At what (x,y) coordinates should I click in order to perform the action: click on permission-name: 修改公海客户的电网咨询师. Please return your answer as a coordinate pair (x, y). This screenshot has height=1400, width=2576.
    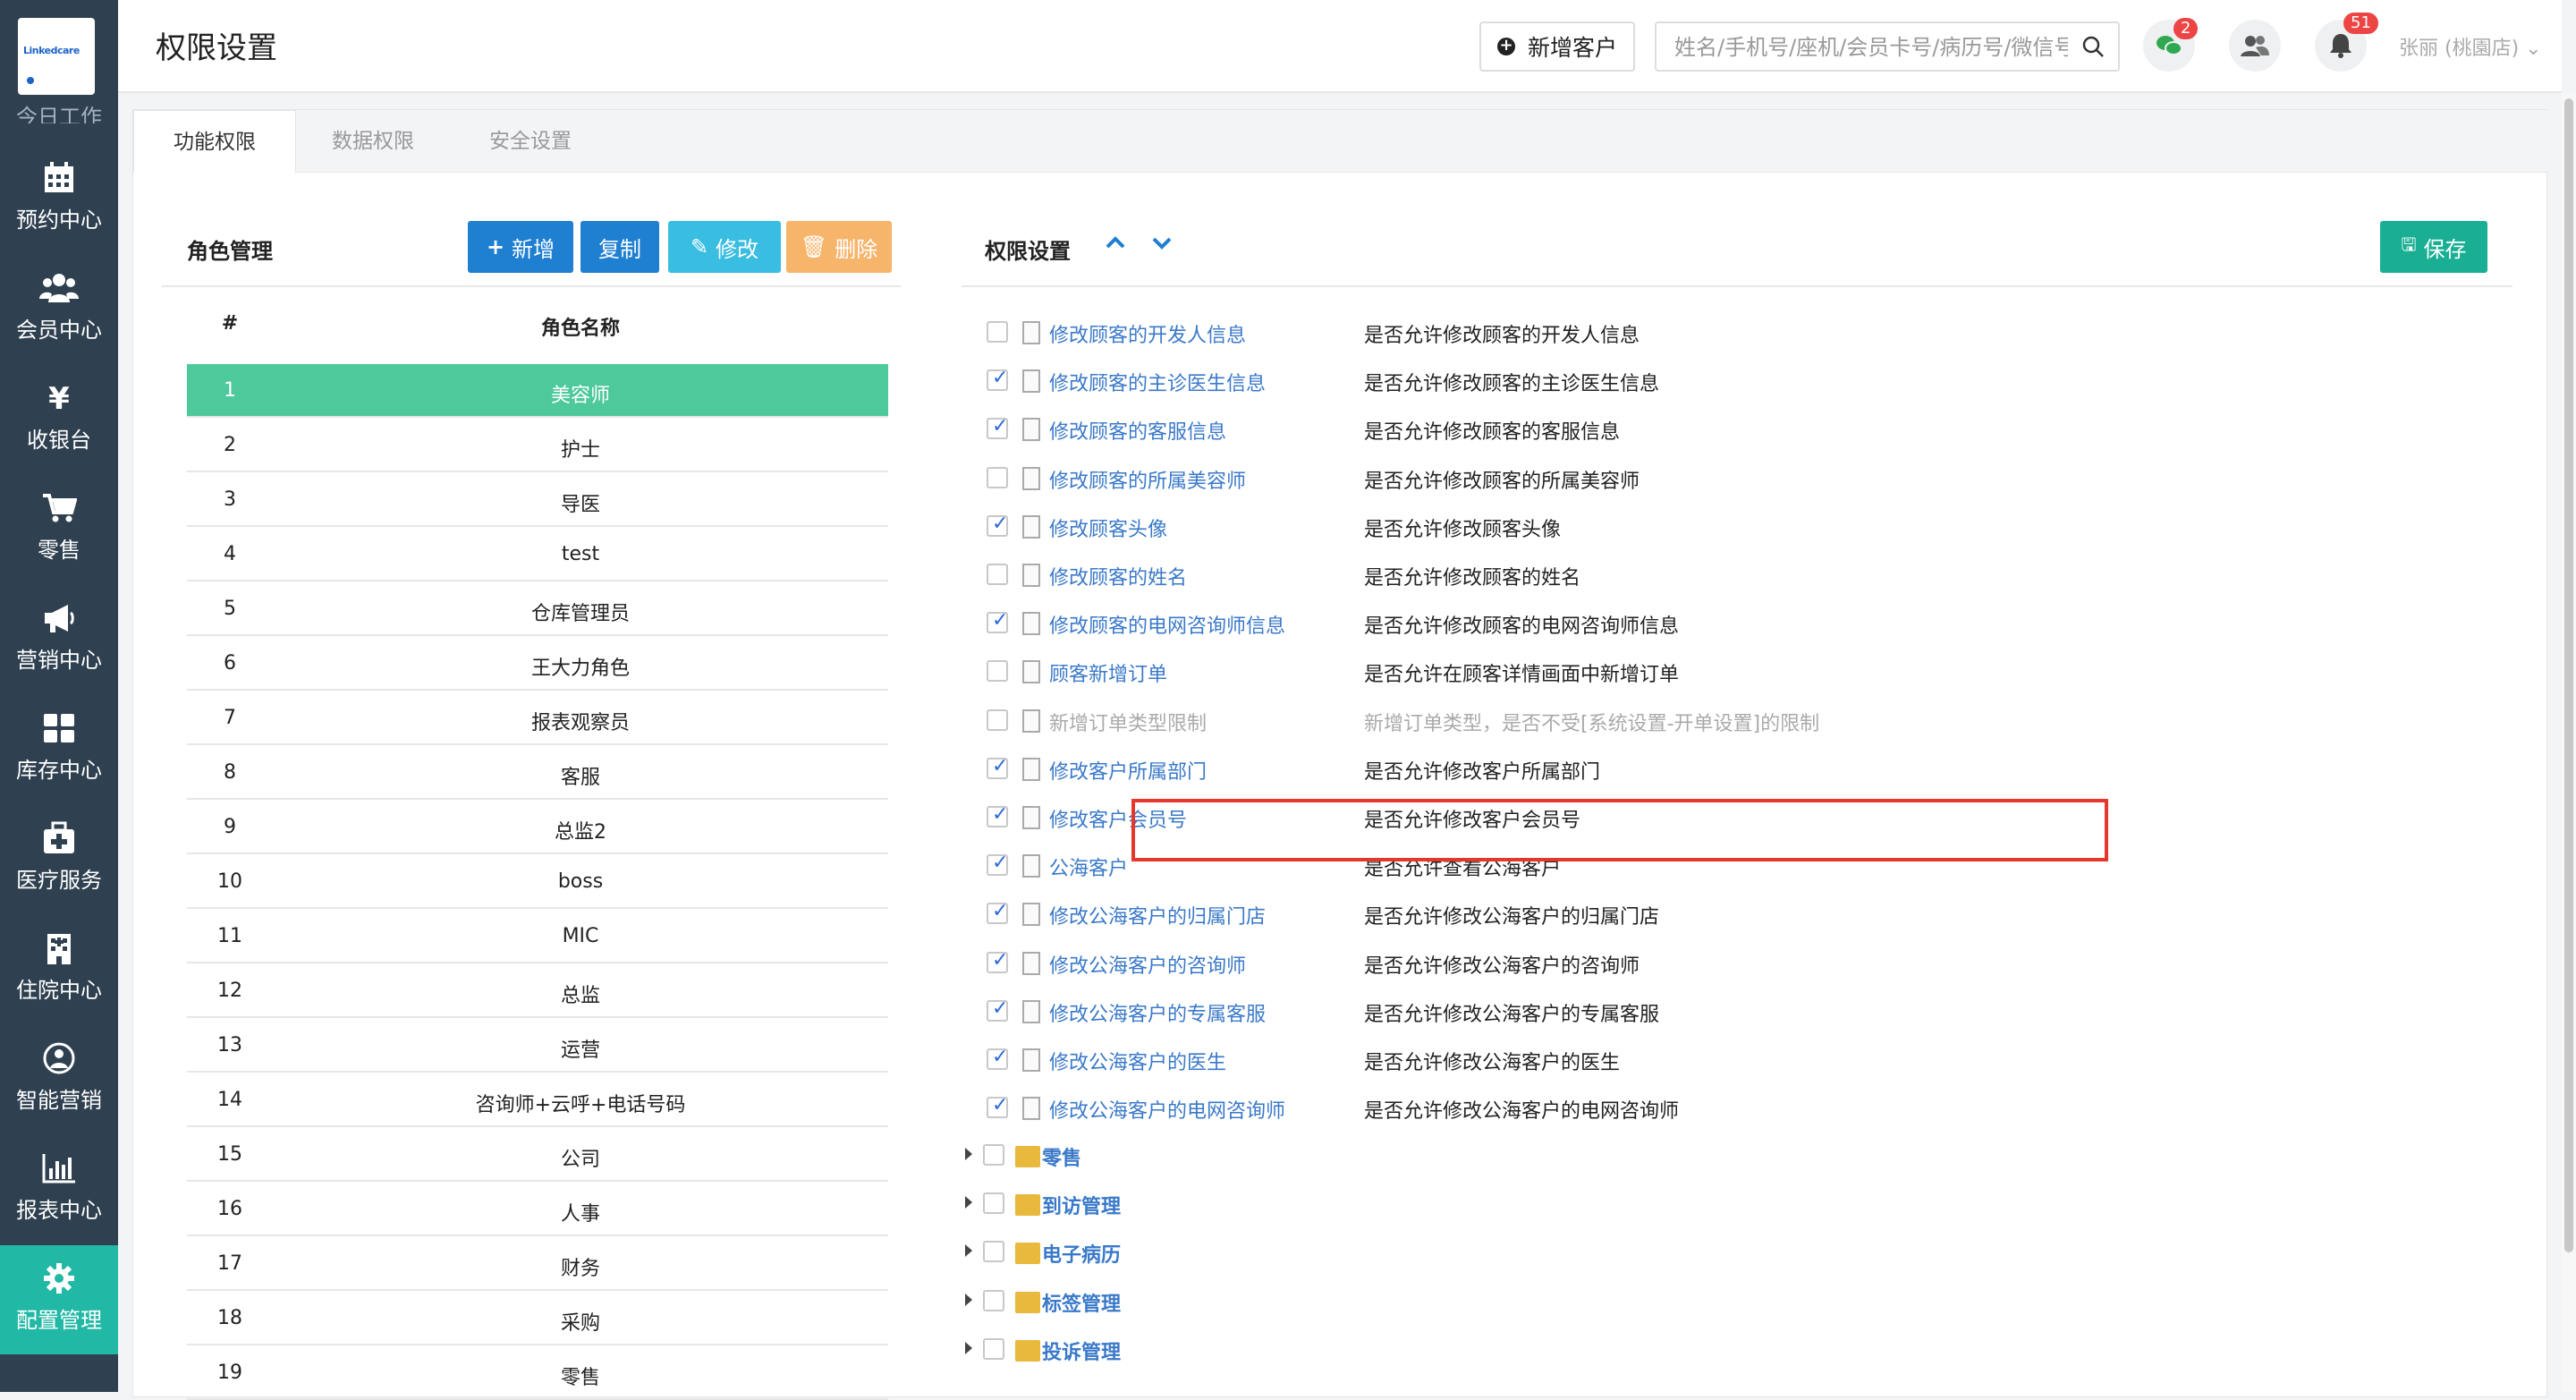
    Looking at the image, I should click on (1167, 1109).